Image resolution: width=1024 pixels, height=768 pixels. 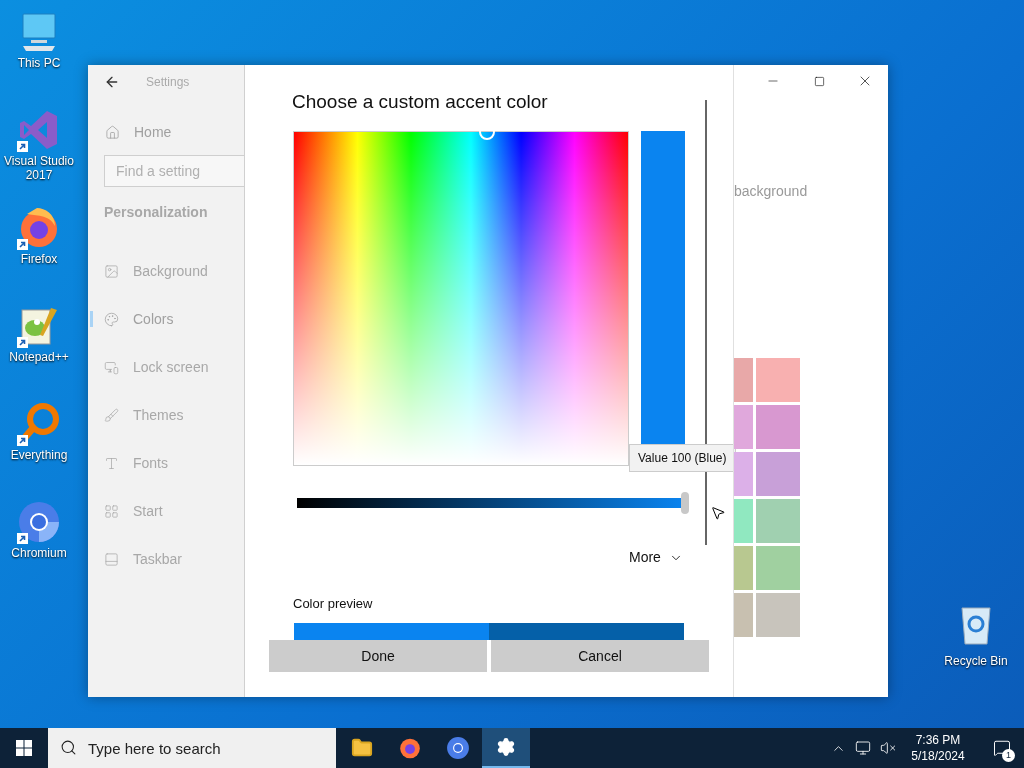 What do you see at coordinates (192, 748) in the screenshot?
I see `taskbar-search-field: Type here to search` at bounding box center [192, 748].